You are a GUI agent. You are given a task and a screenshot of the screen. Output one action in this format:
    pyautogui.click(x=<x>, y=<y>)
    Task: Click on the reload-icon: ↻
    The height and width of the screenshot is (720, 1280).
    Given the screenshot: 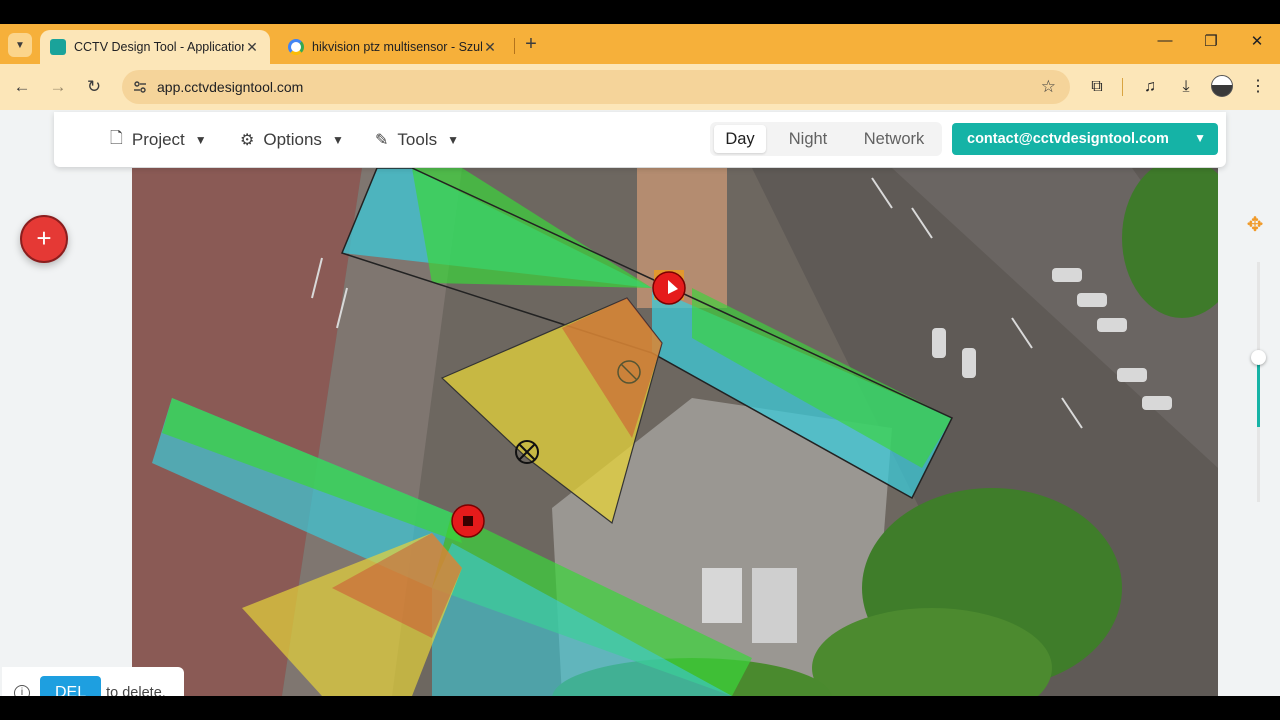 What is the action you would take?
    pyautogui.click(x=94, y=87)
    